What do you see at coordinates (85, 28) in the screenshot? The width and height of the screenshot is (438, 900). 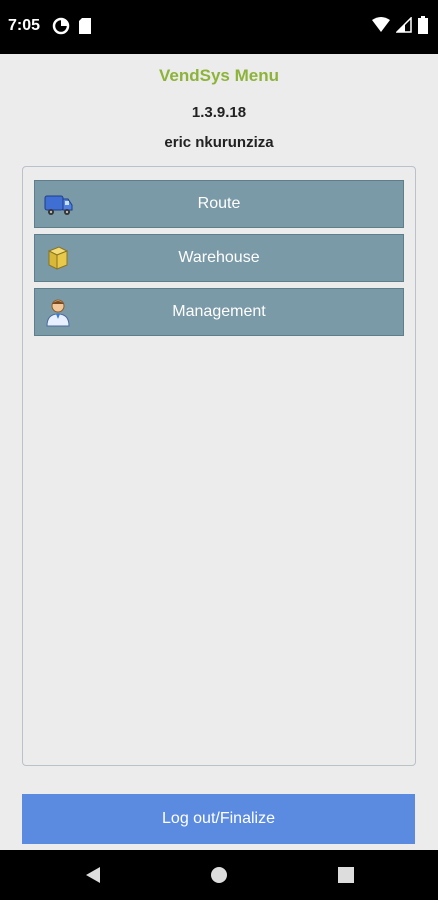 I see `sd-card-icon` at bounding box center [85, 28].